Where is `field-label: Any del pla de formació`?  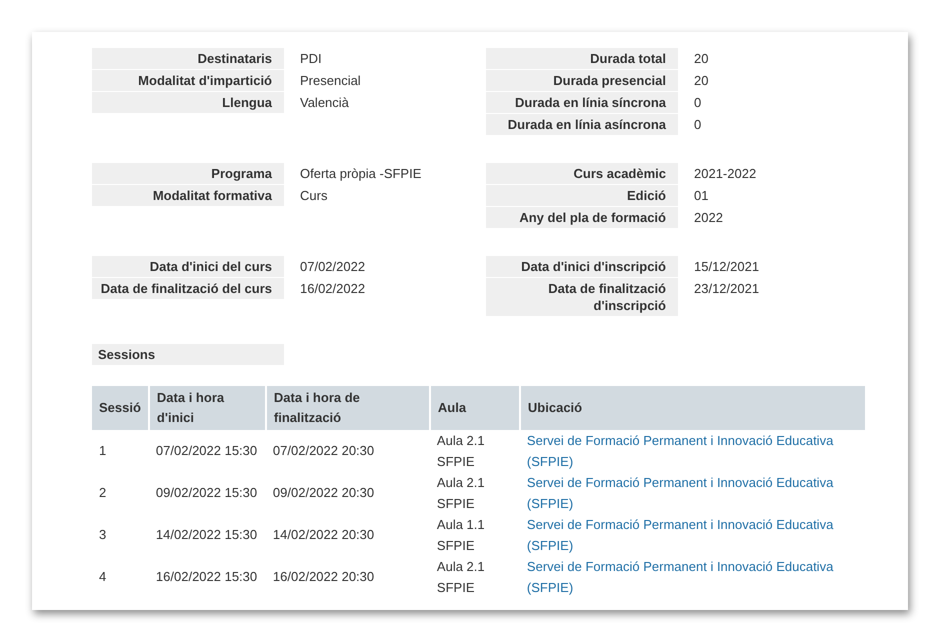 field-label: Any del pla de formació is located at coordinates (582, 217).